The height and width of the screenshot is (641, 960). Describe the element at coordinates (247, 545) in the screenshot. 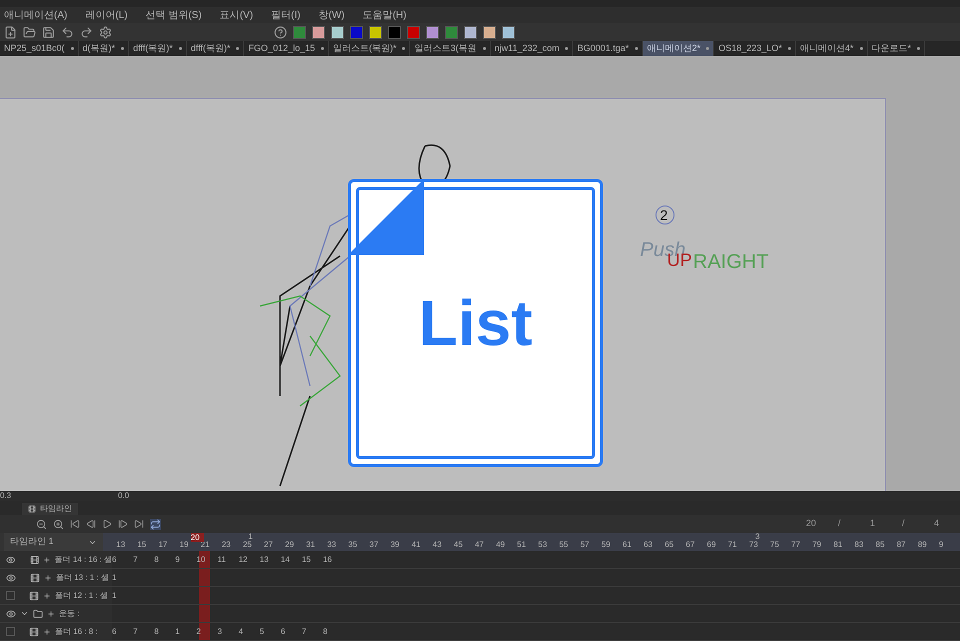

I see `ruler-label: 25` at that location.